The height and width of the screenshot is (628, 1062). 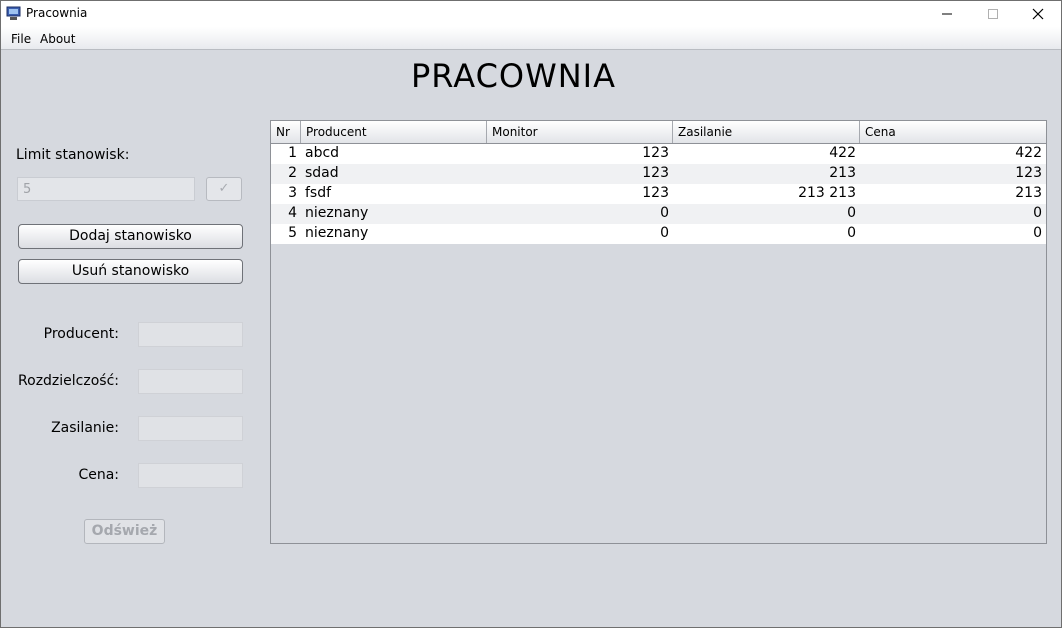 I want to click on column-header-producent: Producent, so click(x=394, y=132).